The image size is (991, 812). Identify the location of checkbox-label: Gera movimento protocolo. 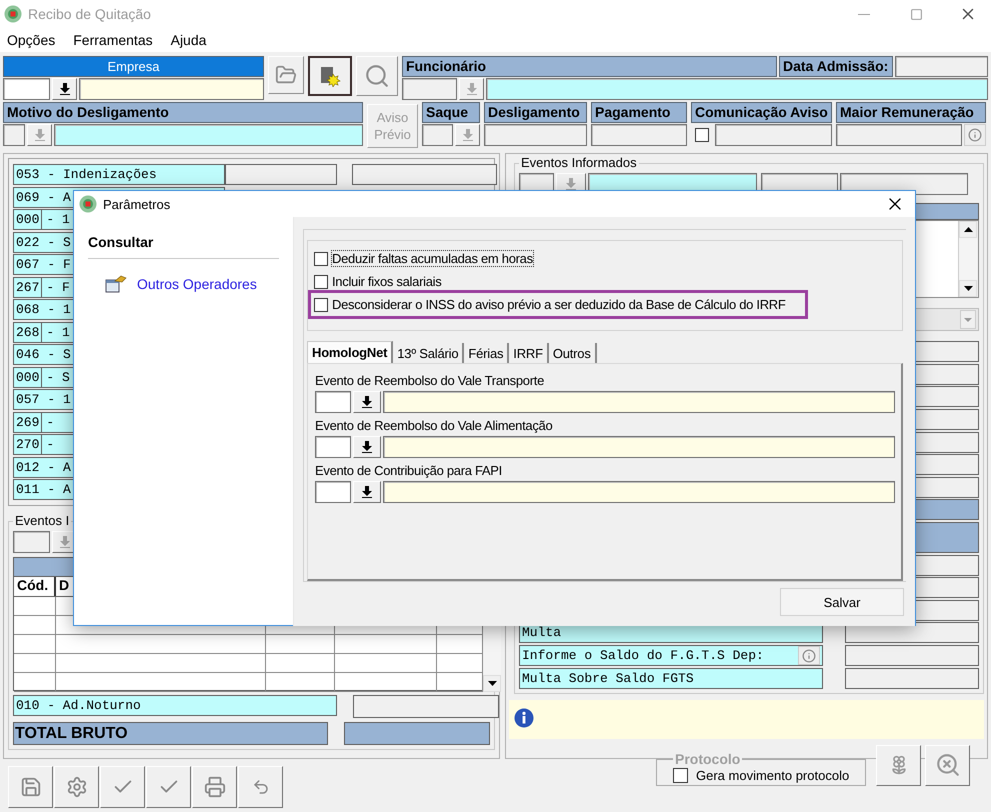
(773, 775).